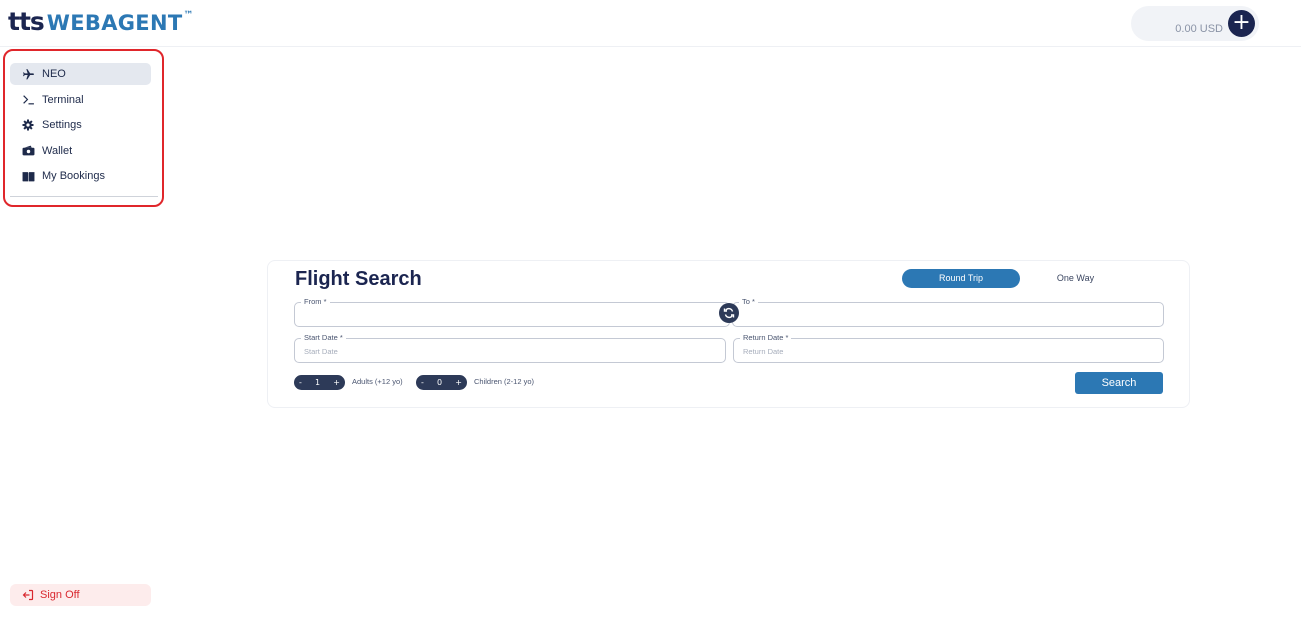  Describe the element at coordinates (84, 196) in the screenshot. I see `sidebar-divider` at that location.